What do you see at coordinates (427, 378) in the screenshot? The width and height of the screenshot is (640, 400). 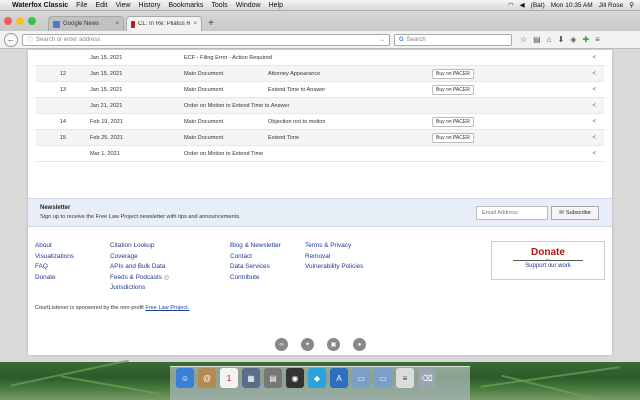 I see `trash-icon: ⌫` at bounding box center [427, 378].